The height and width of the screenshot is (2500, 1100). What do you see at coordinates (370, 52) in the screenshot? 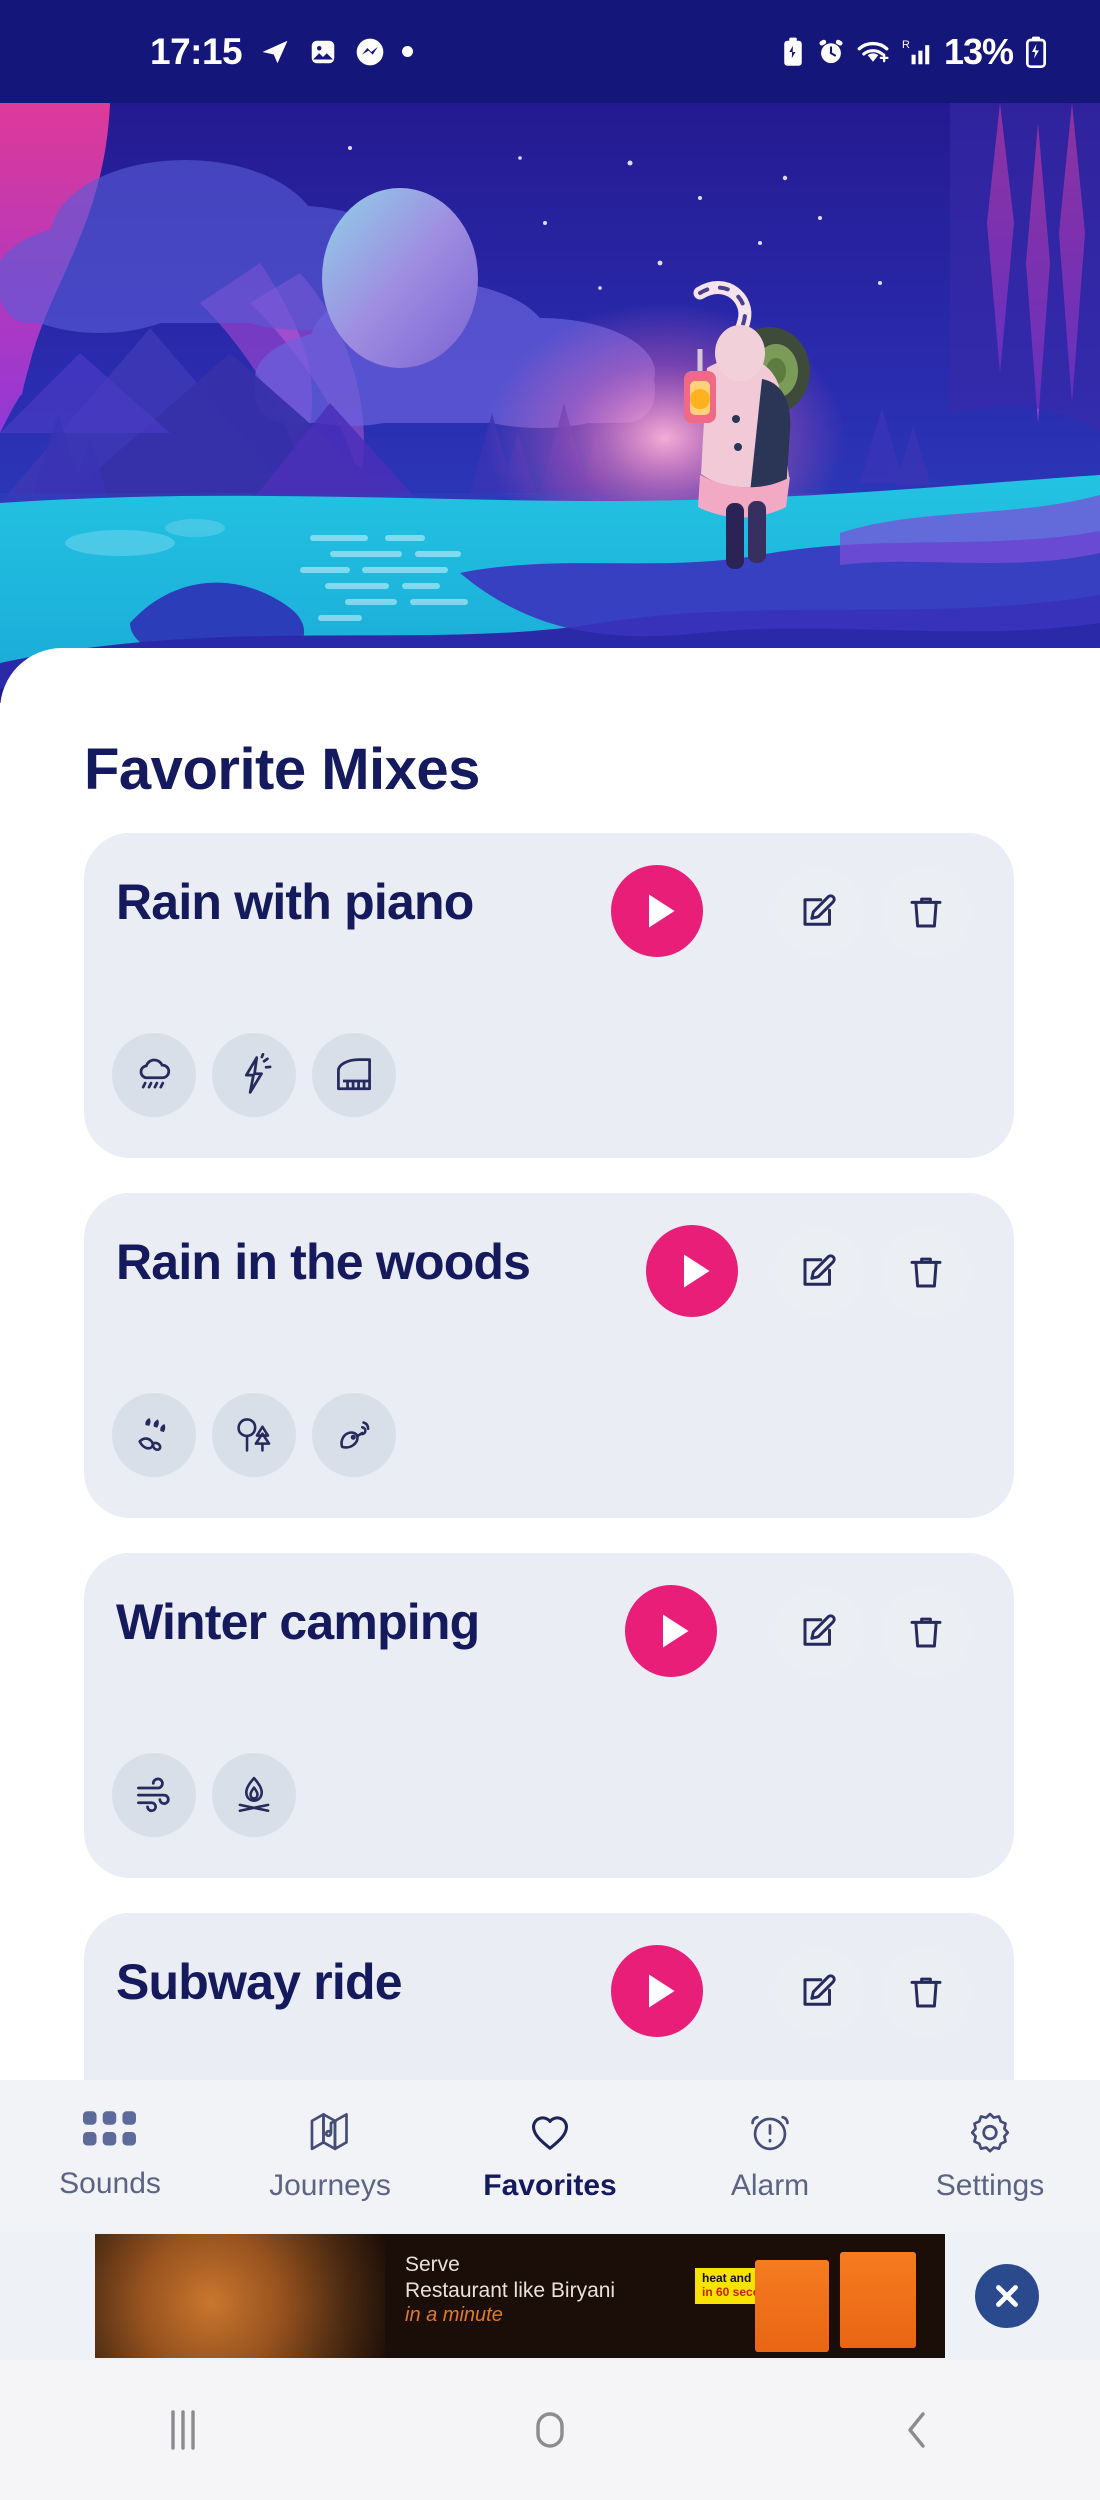
I see `messenger-icon` at bounding box center [370, 52].